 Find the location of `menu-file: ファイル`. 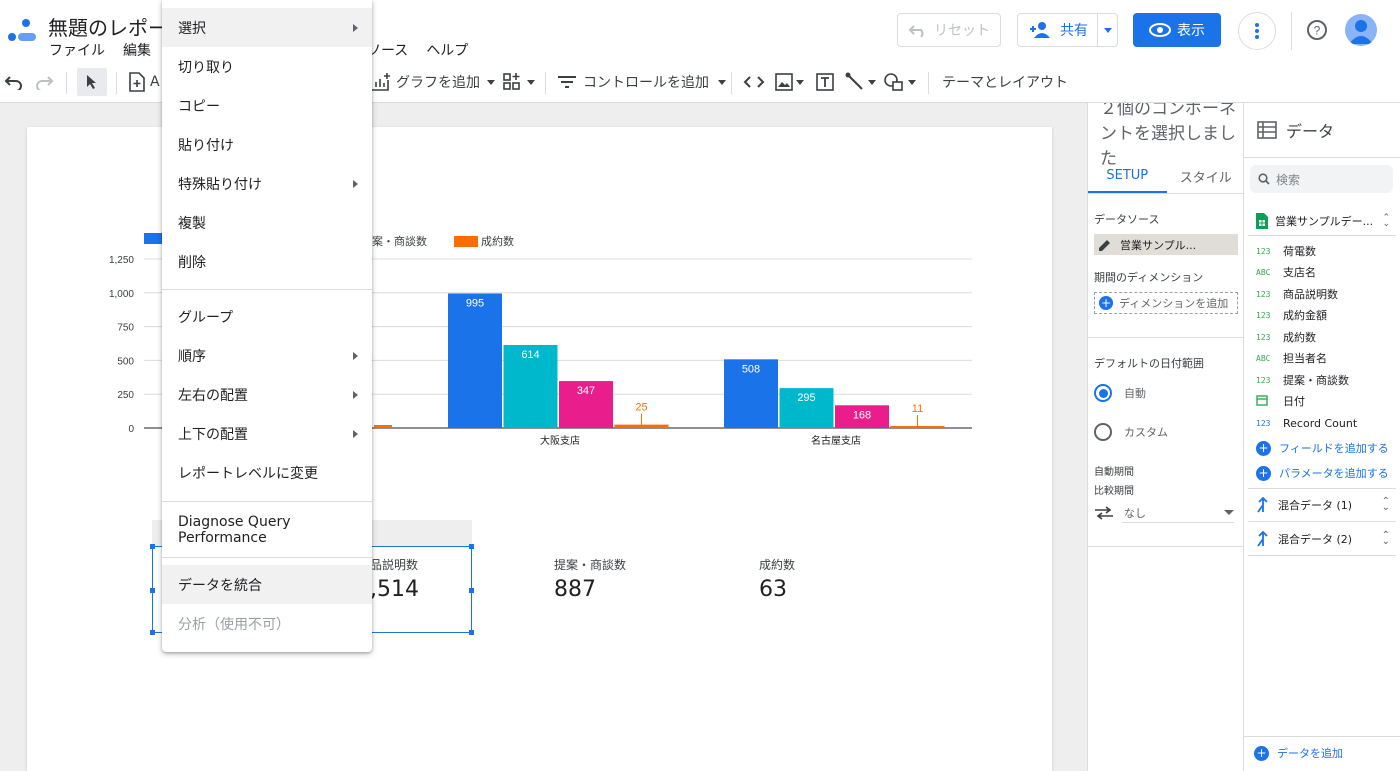

menu-file: ファイル is located at coordinates (77, 50).